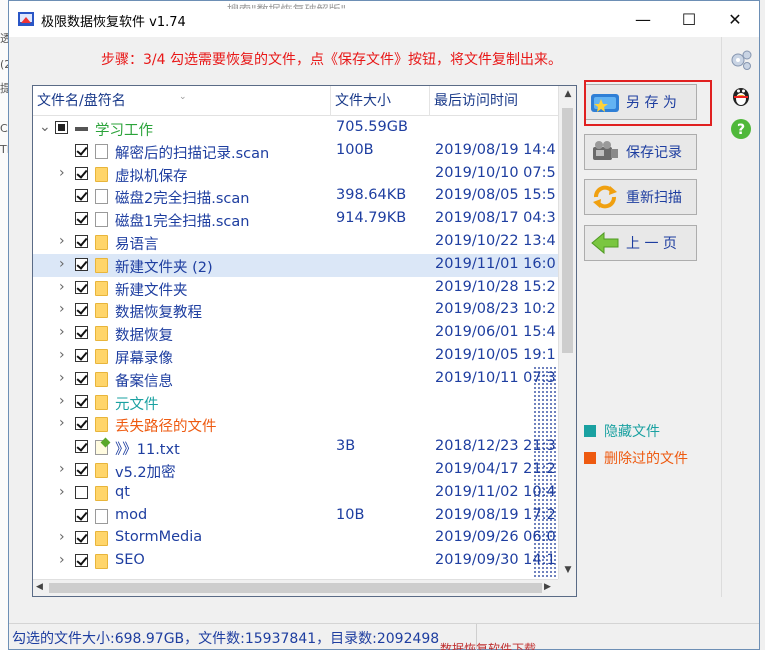 This screenshot has width=765, height=650. Describe the element at coordinates (371, 195) in the screenshot. I see `row-size: 398.64KB` at that location.